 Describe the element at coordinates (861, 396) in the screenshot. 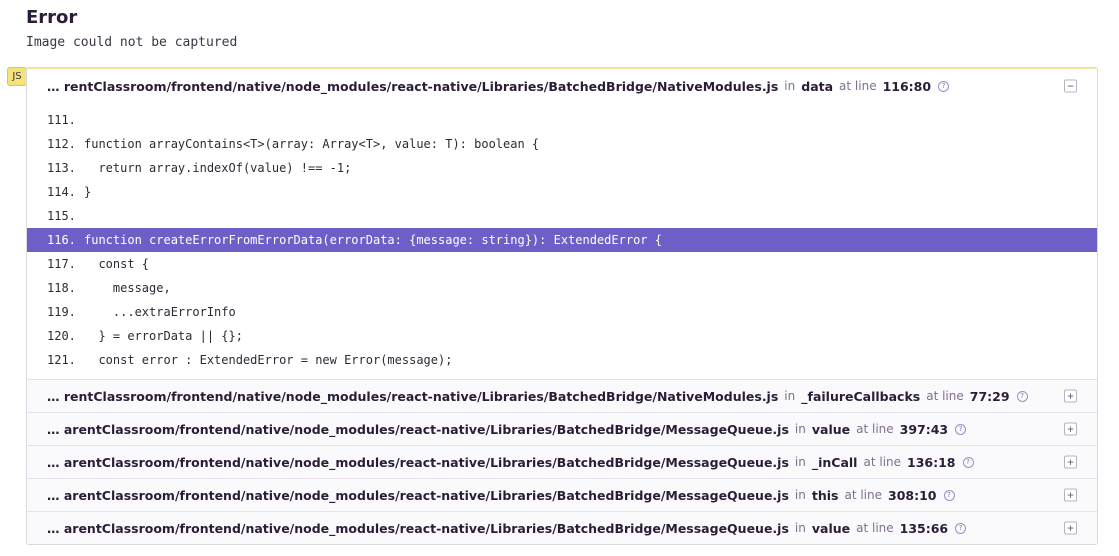

I see `frame-function: _failureCallbacks` at that location.